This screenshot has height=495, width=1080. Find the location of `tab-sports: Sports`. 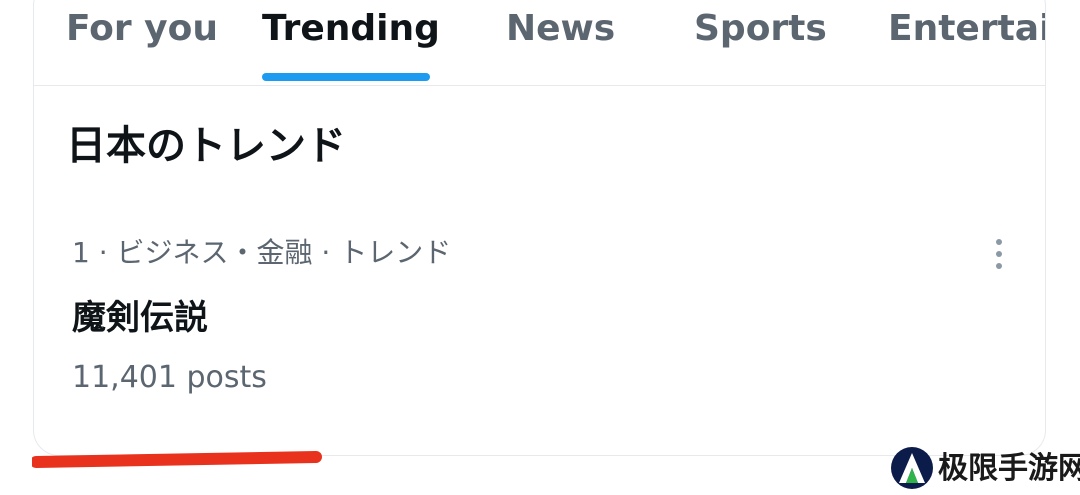

tab-sports: Sports is located at coordinates (760, 29).